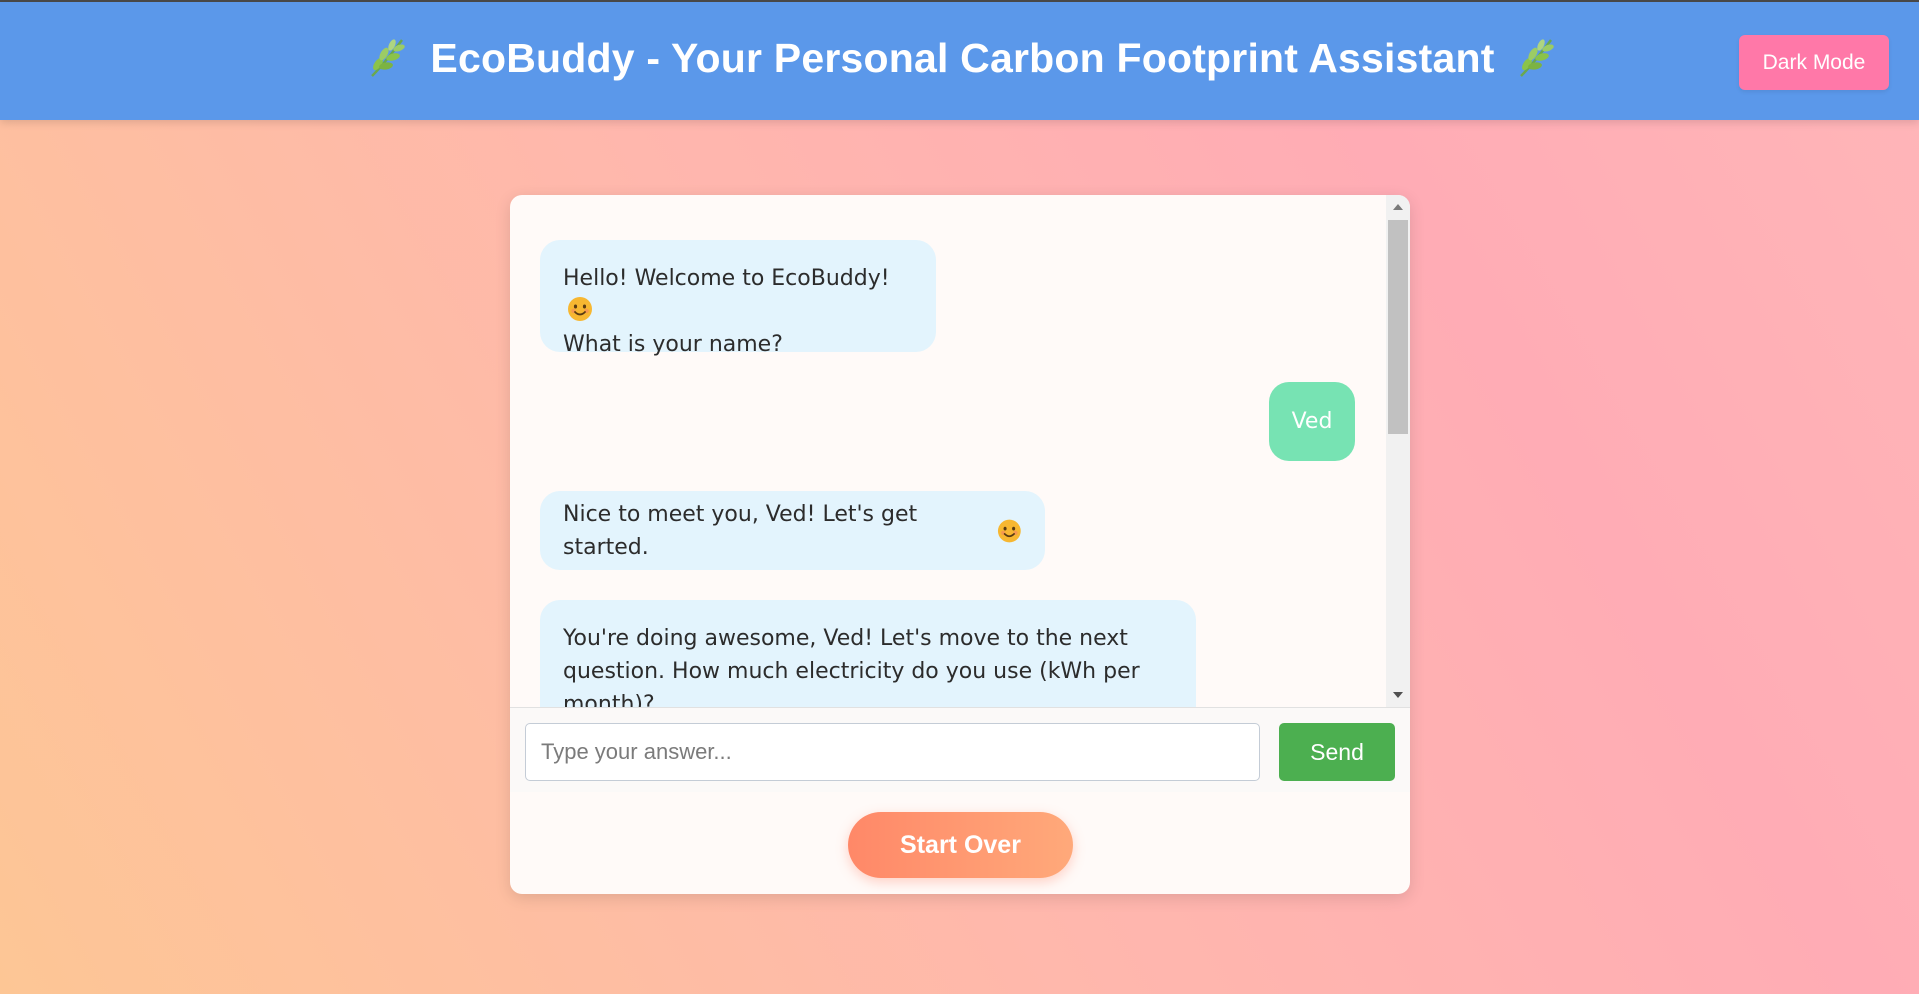 The height and width of the screenshot is (994, 1919). I want to click on dark-mode-button: Dark Mode, so click(1814, 62).